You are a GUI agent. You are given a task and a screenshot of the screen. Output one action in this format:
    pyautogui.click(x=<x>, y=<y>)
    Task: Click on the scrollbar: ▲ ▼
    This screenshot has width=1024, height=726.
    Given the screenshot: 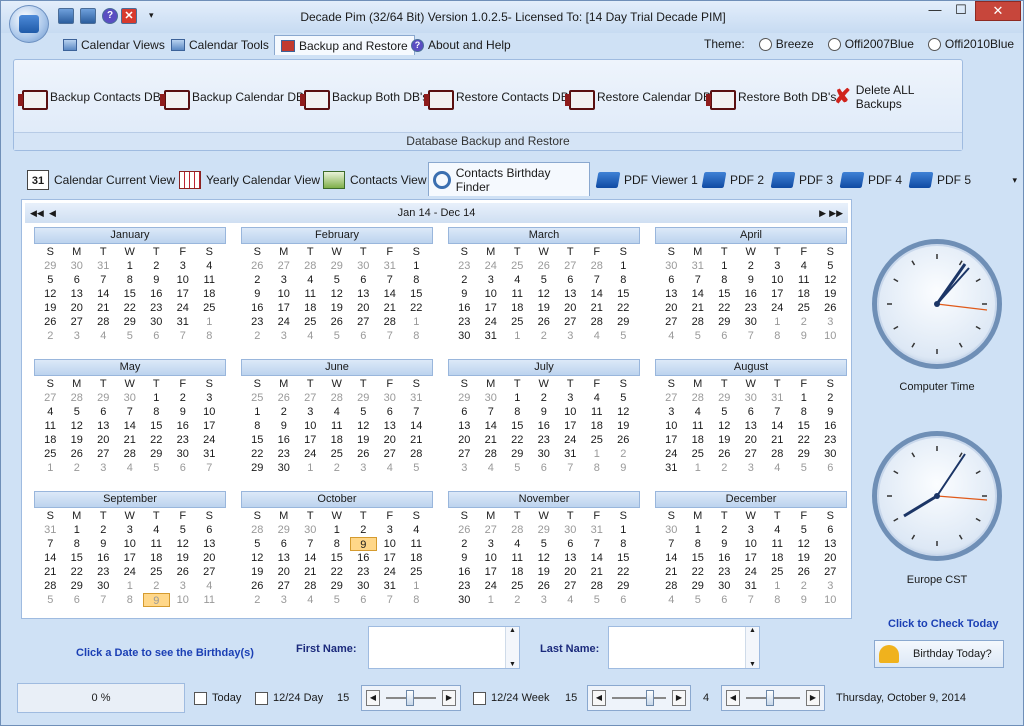 What is the action you would take?
    pyautogui.click(x=512, y=647)
    